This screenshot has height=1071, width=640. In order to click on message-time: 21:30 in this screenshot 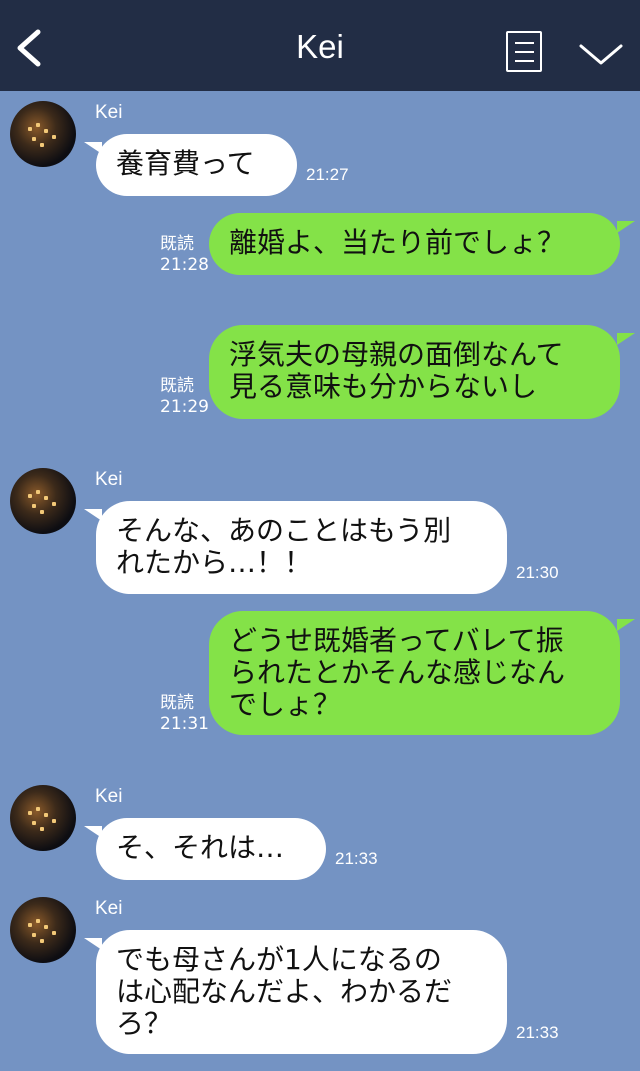, I will do `click(537, 572)`.